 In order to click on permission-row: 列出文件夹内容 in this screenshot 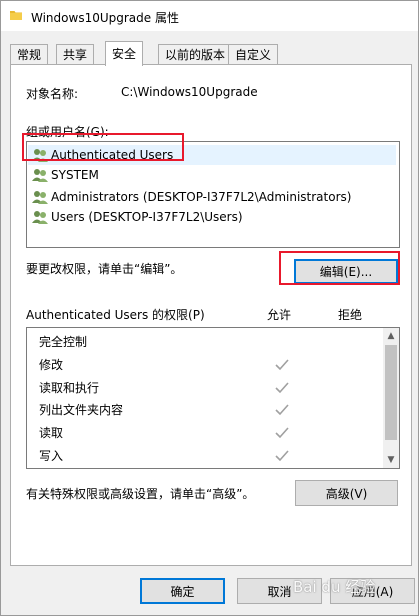, I will do `click(81, 410)`.